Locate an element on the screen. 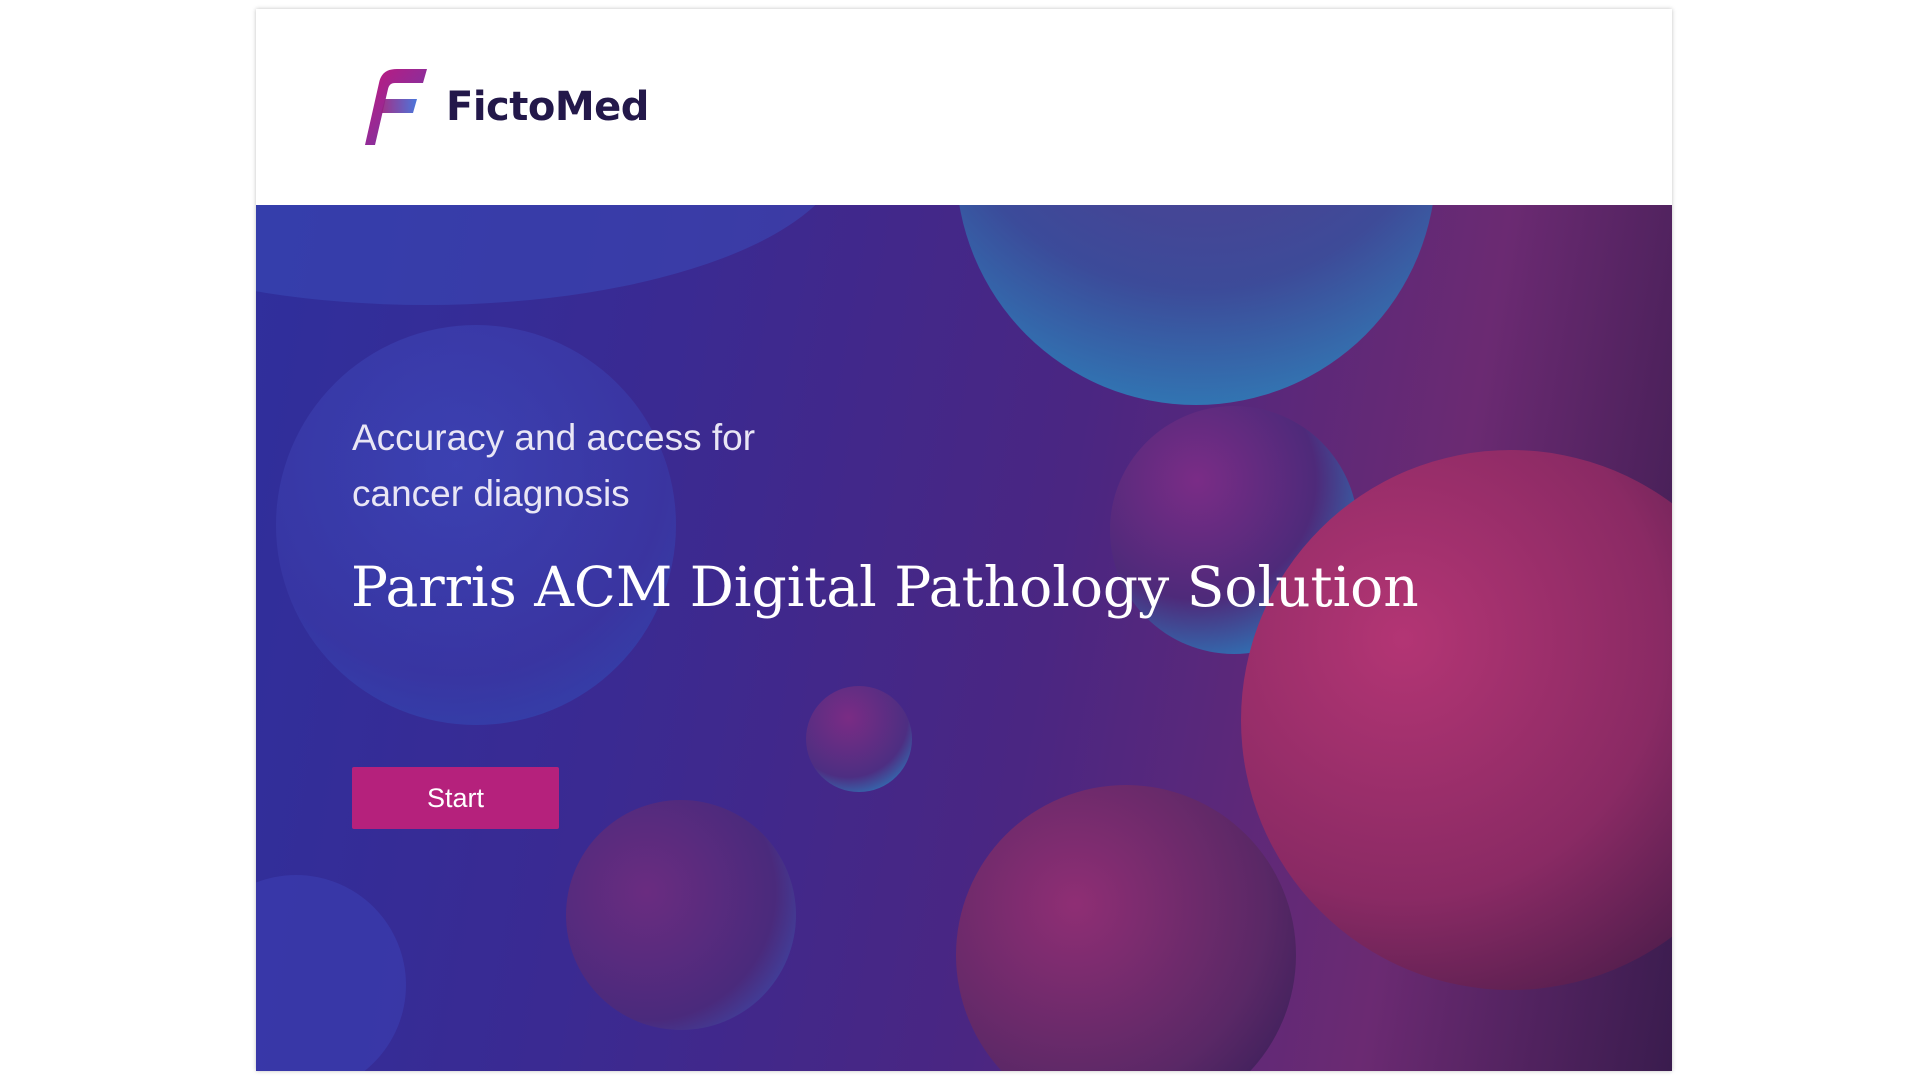 Image resolution: width=1920 pixels, height=1079 pixels. tagline-line-2: cancer diagnosis is located at coordinates (491, 493).